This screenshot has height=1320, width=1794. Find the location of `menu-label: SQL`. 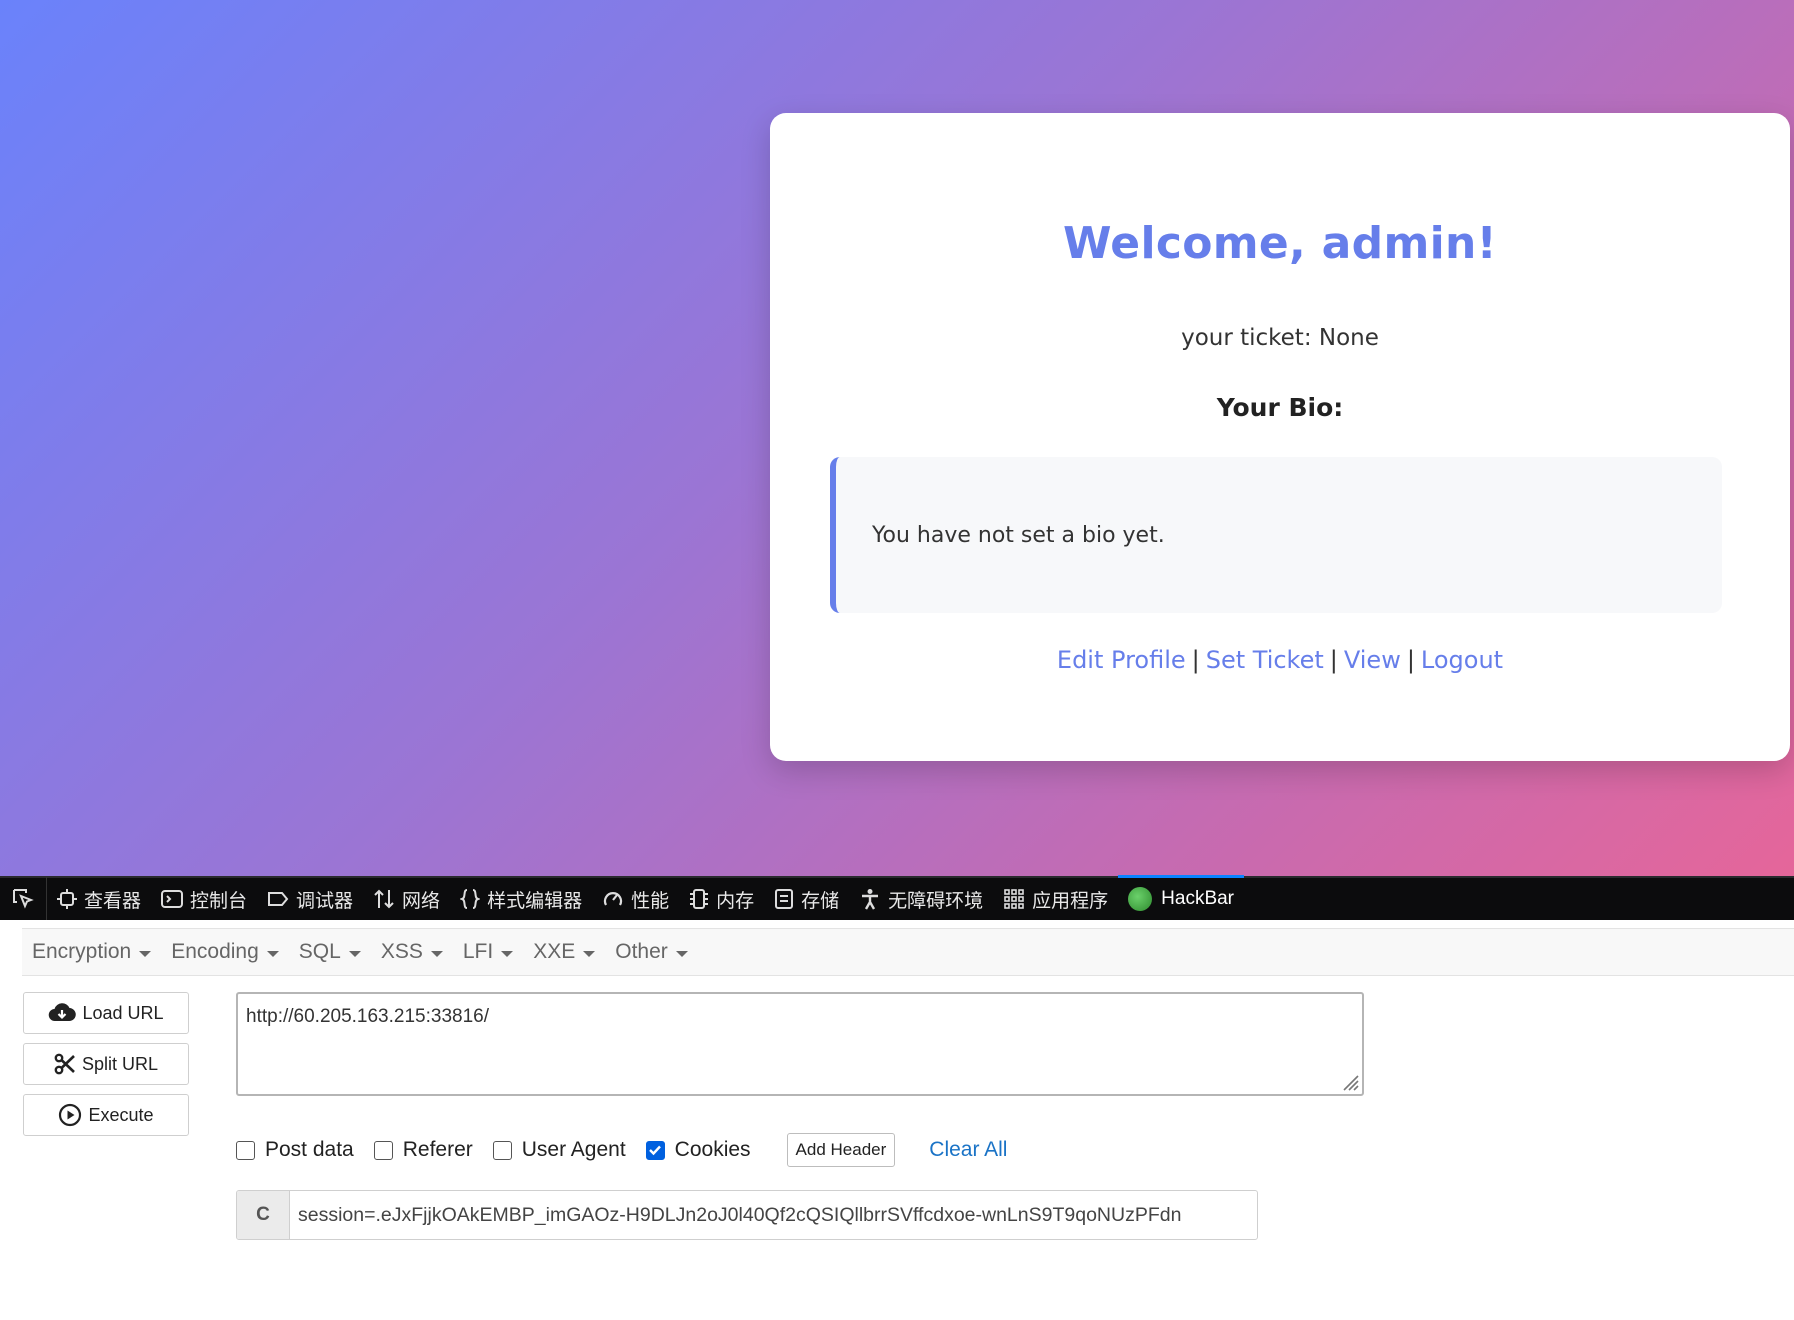

menu-label: SQL is located at coordinates (319, 951).